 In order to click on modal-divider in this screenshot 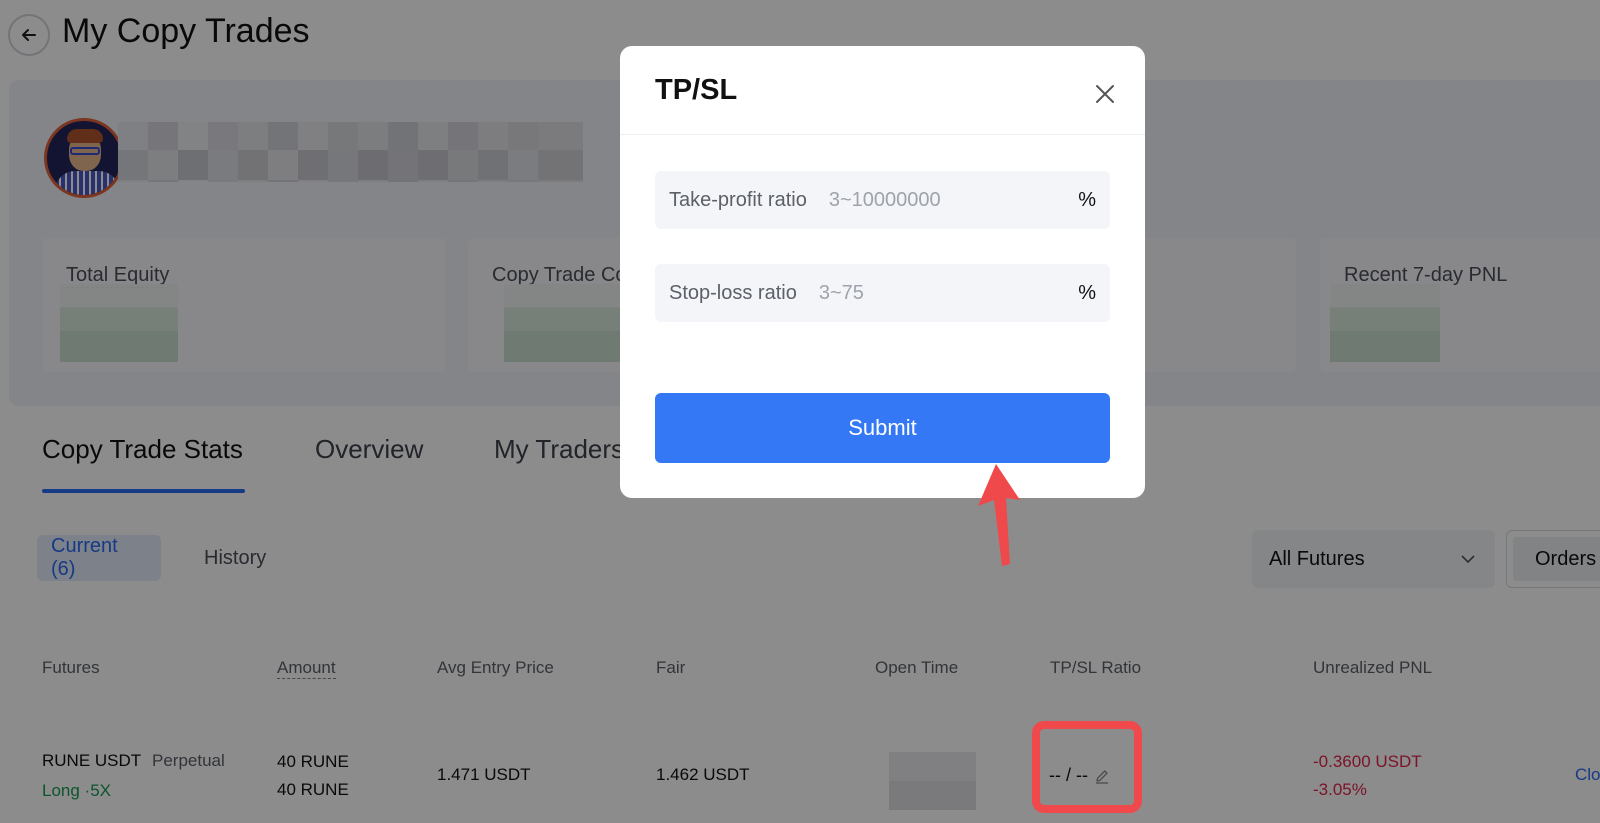, I will do `click(882, 134)`.